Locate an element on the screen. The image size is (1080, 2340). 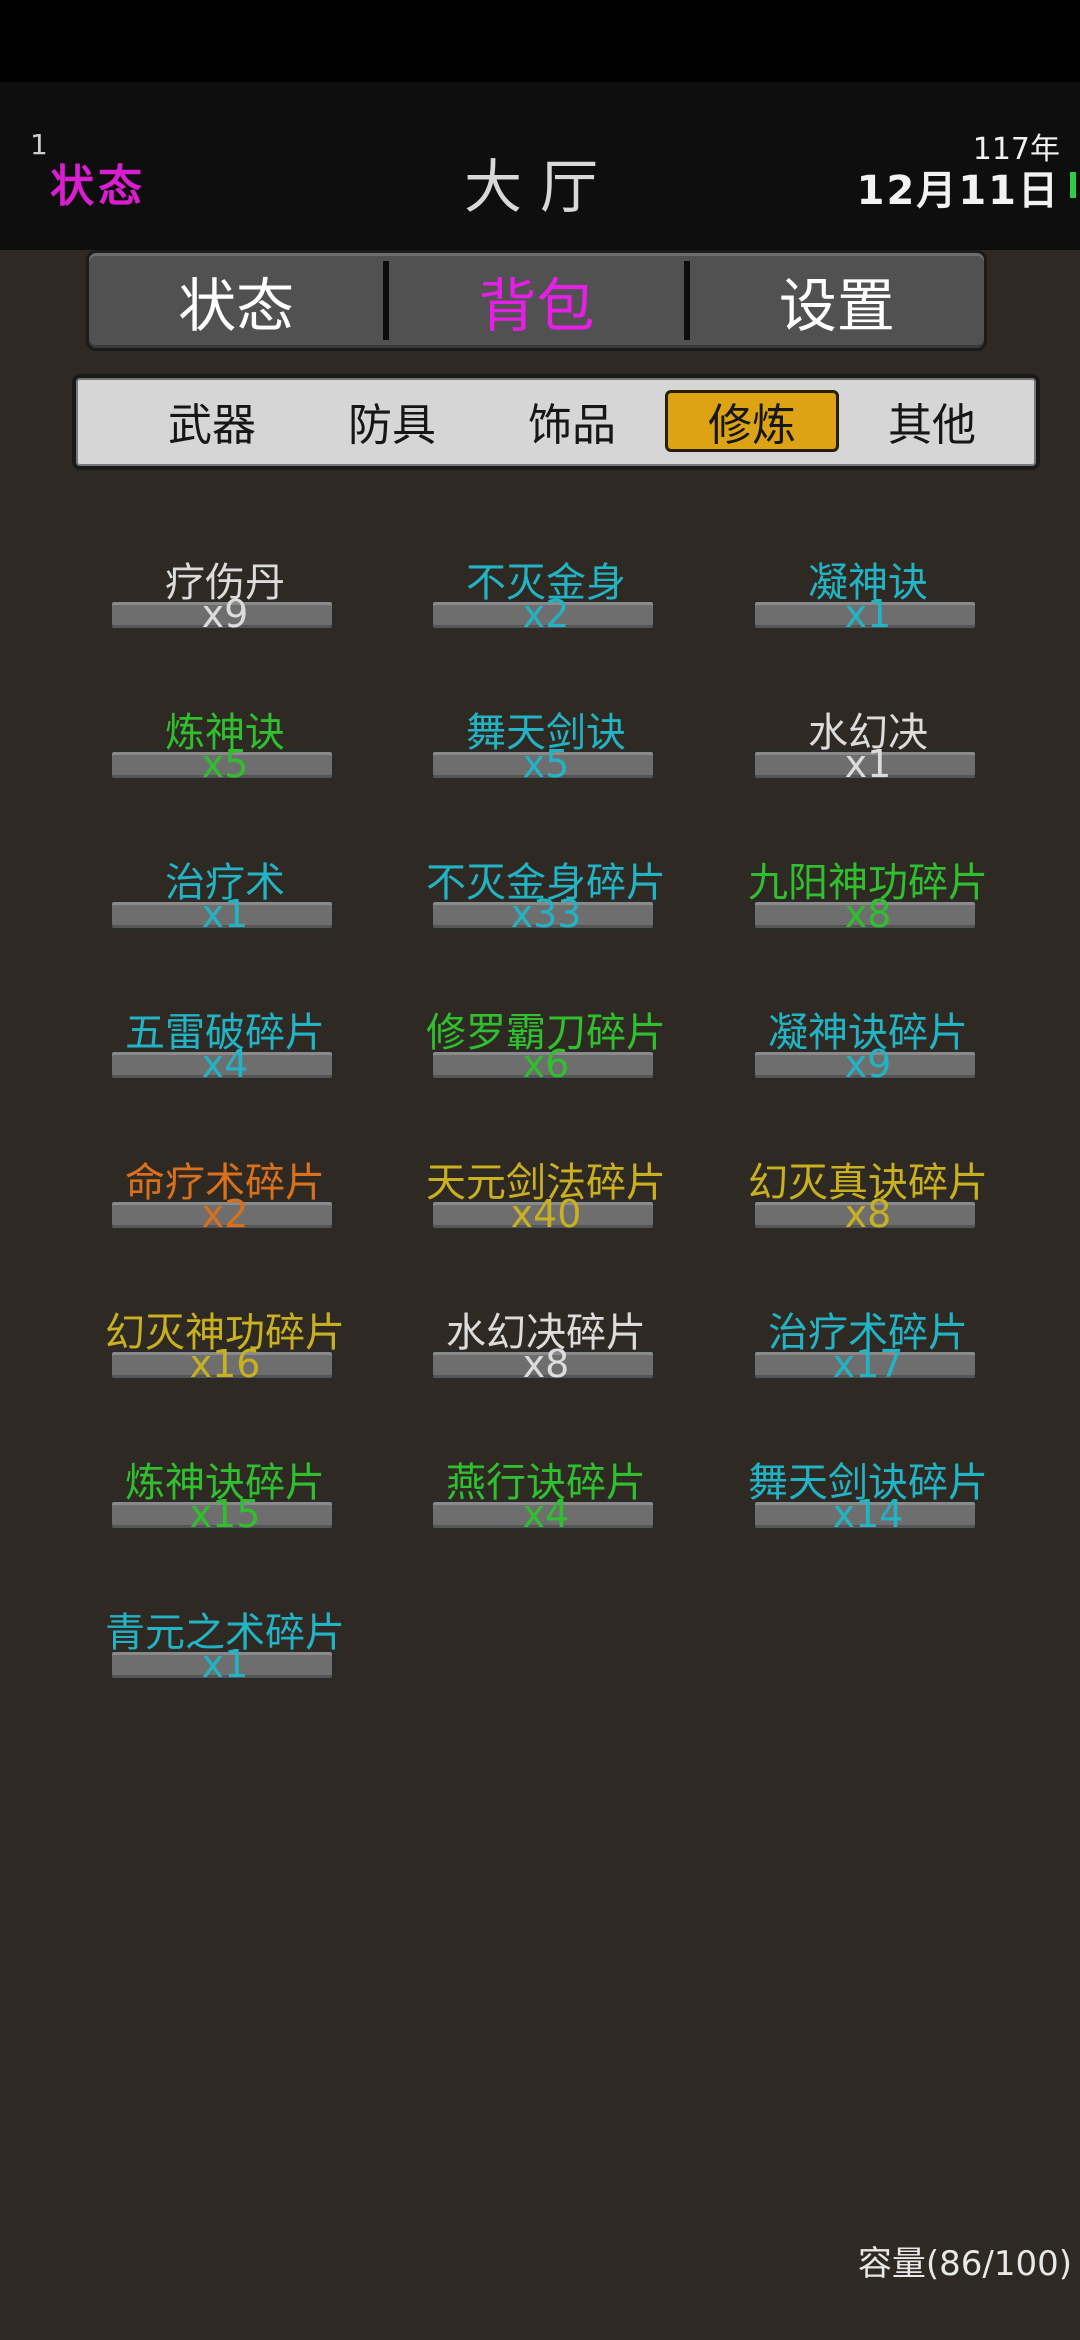
item-count: x16 is located at coordinates (225, 1364).